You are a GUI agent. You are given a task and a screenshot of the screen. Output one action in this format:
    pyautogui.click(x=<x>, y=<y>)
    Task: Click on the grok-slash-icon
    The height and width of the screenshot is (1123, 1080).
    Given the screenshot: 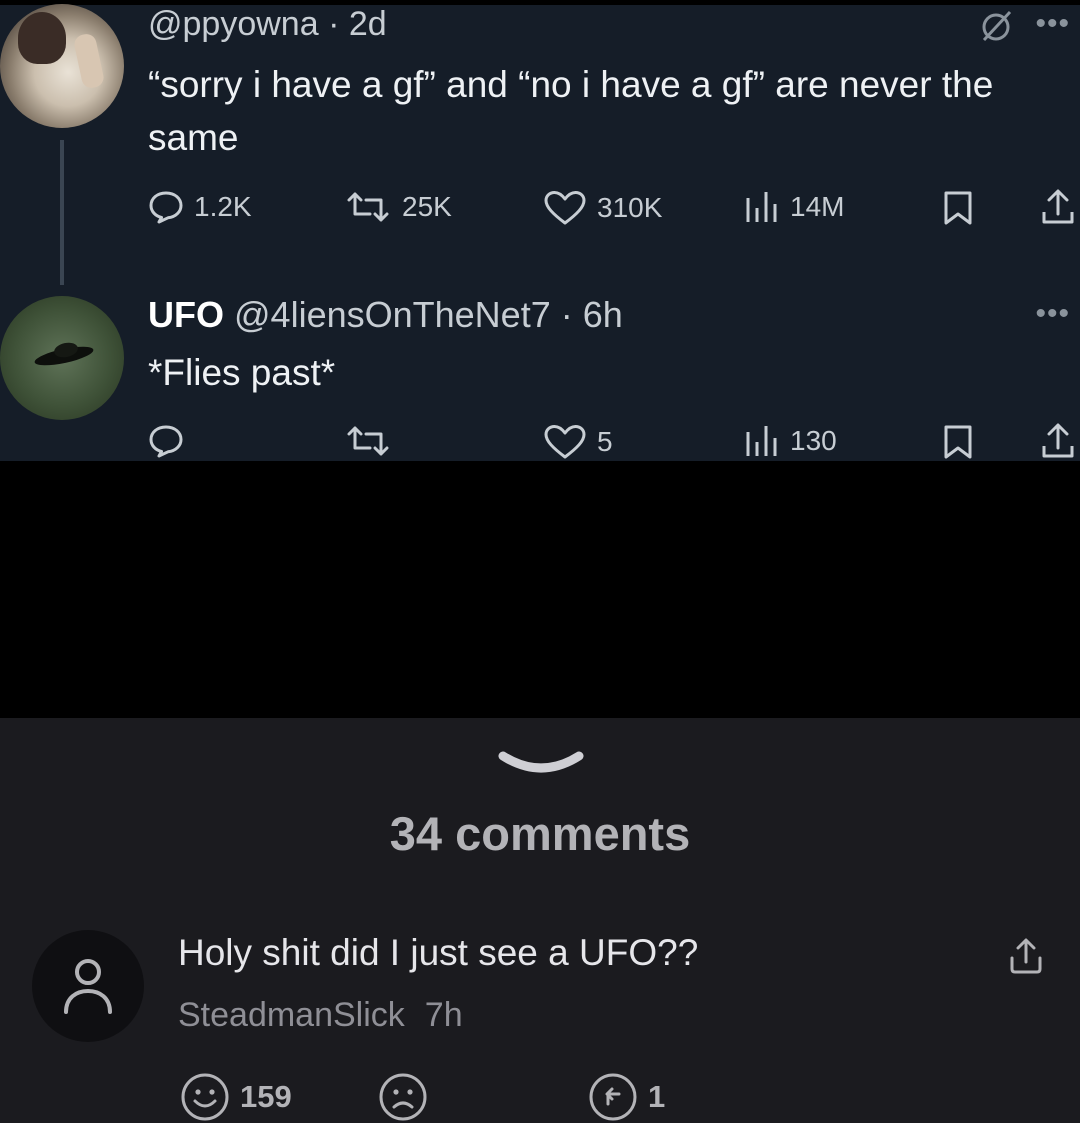 What is the action you would take?
    pyautogui.click(x=996, y=26)
    